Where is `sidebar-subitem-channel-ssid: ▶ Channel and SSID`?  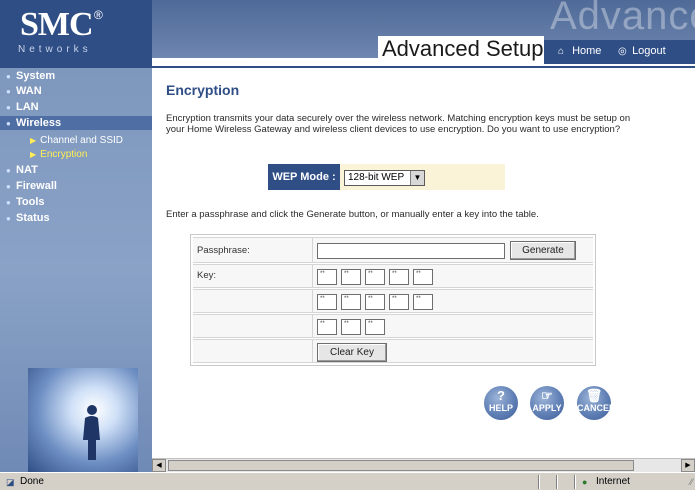
sidebar-subitem-channel-ssid: ▶ Channel and SSID is located at coordinates (76, 140).